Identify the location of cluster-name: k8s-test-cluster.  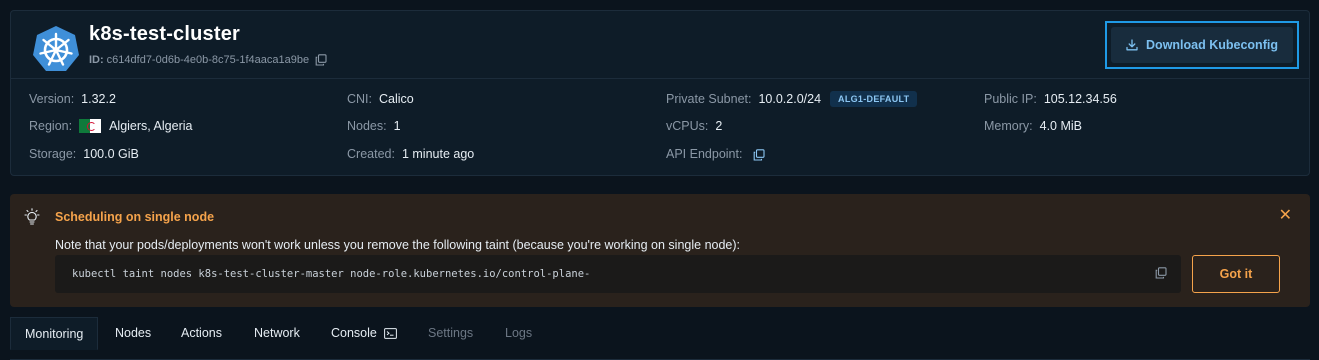
(165, 34).